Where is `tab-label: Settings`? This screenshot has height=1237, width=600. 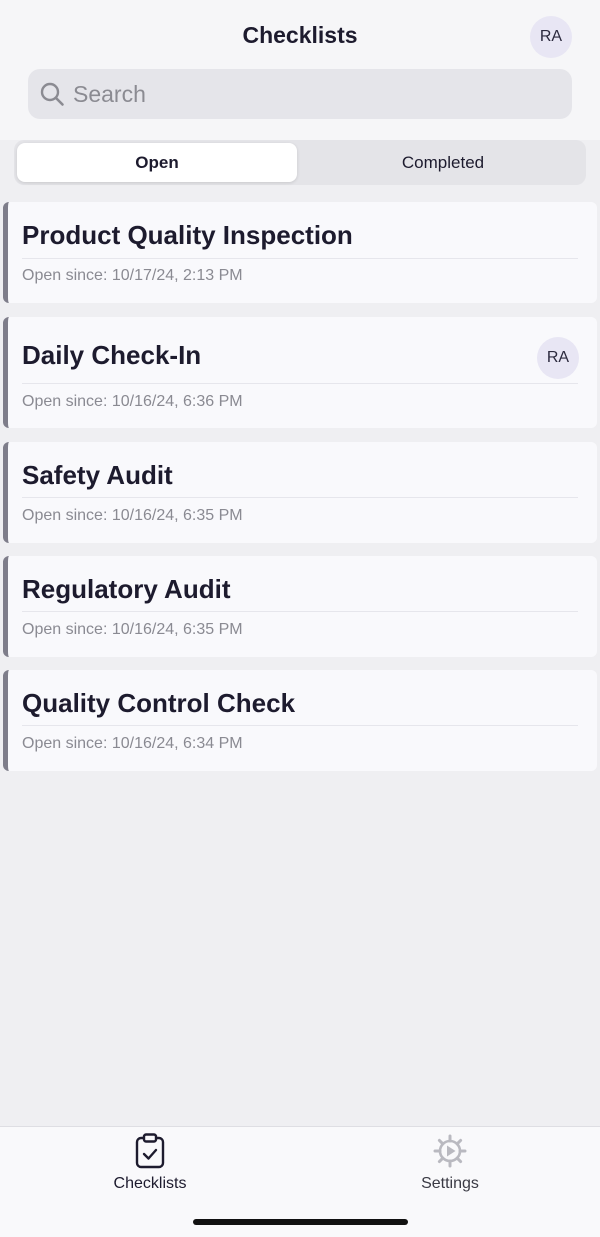 tab-label: Settings is located at coordinates (450, 1183).